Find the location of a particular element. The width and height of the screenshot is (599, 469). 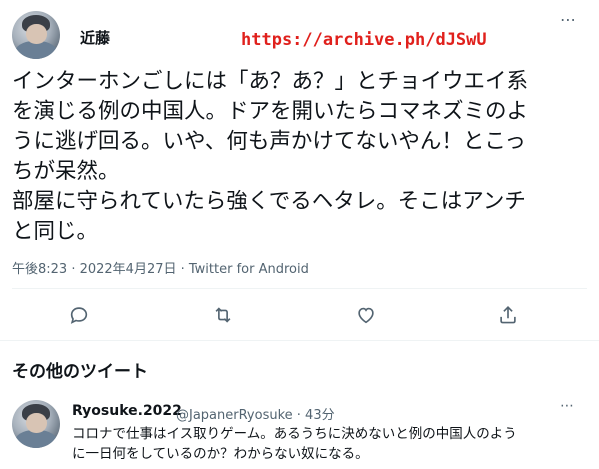

retweet-button is located at coordinates (225, 317).